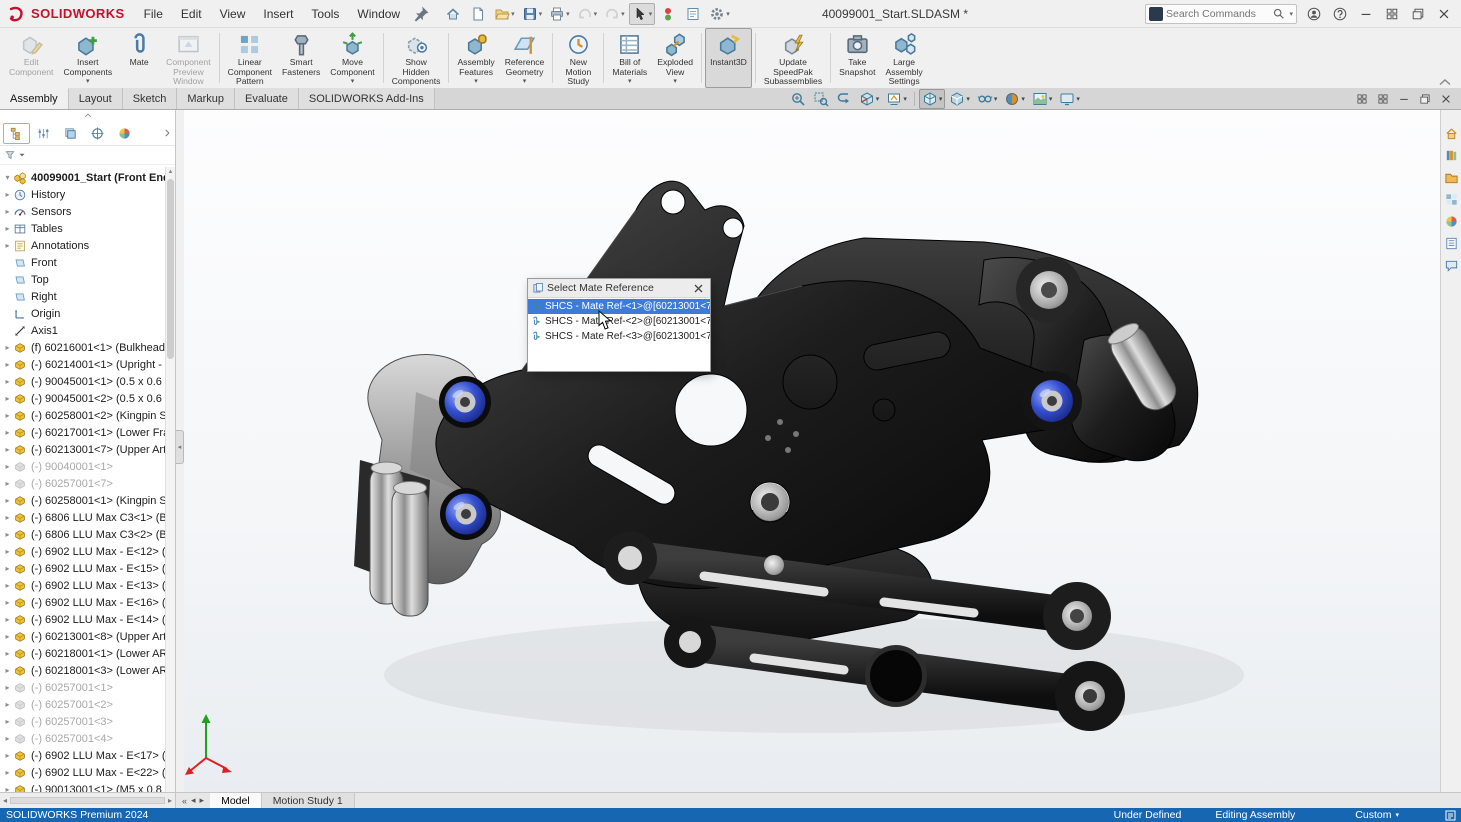 This screenshot has height=822, width=1461. Describe the element at coordinates (82, 721) in the screenshot. I see `tree-item: ▸ (-) 60257001<3>` at that location.